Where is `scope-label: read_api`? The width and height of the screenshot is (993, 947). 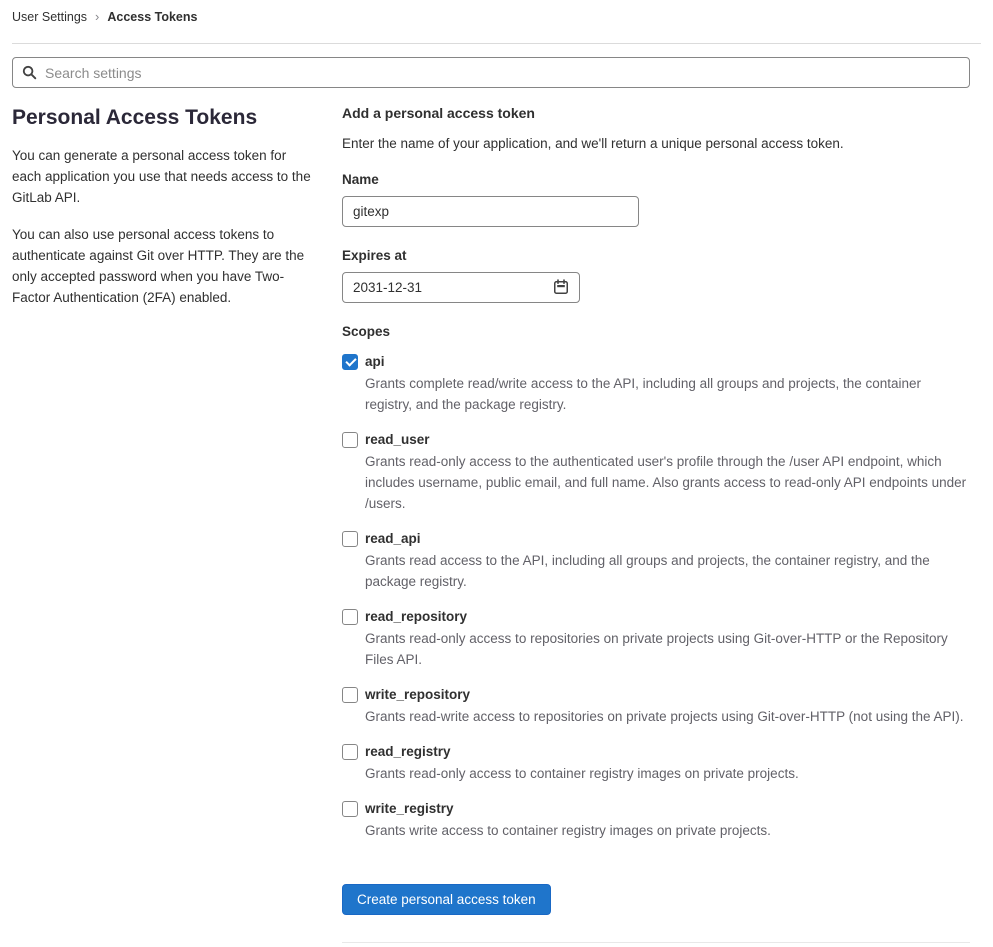 scope-label: read_api is located at coordinates (393, 538).